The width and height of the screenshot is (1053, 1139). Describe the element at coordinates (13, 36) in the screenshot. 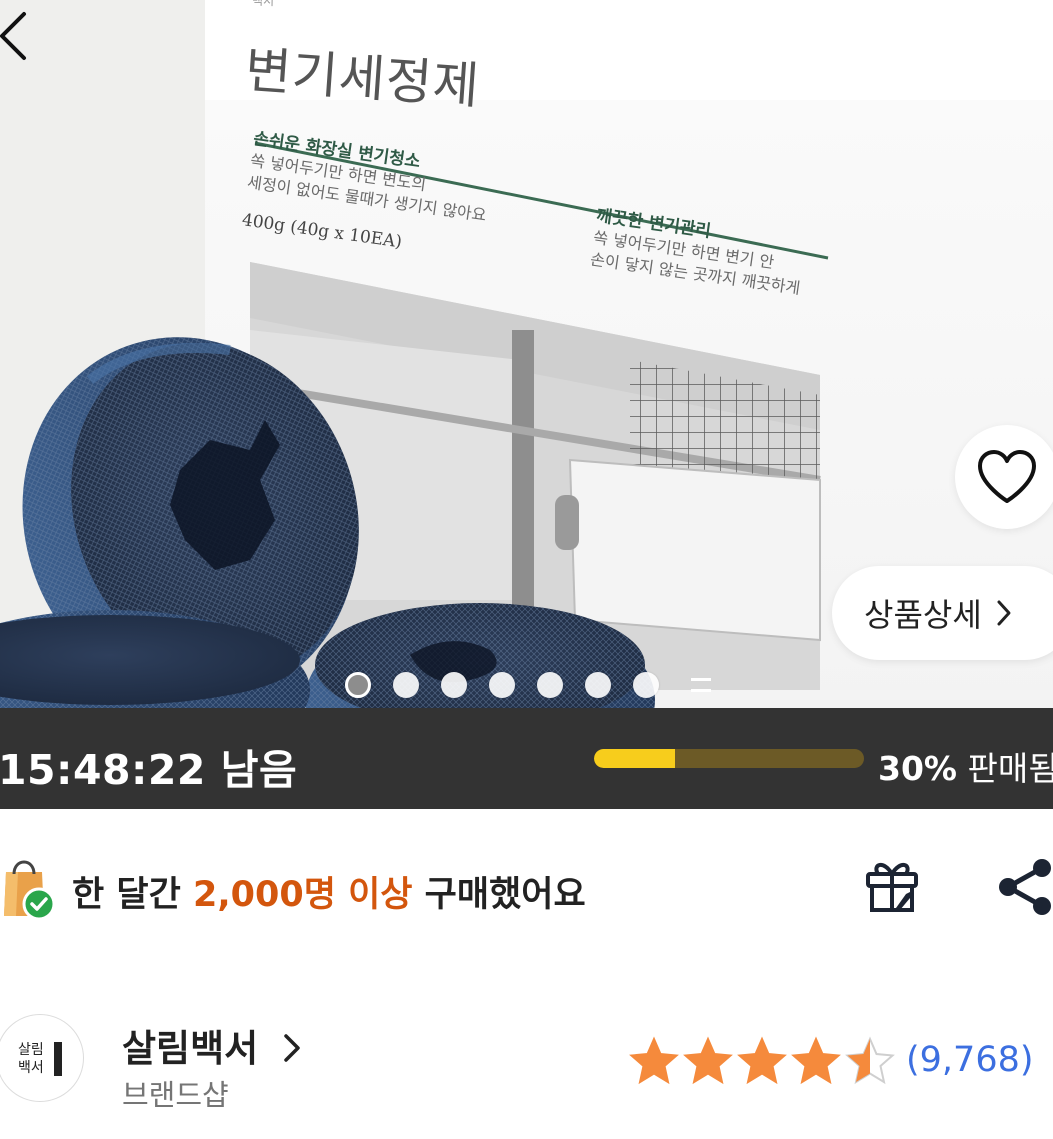

I see `chevron-left-icon` at that location.